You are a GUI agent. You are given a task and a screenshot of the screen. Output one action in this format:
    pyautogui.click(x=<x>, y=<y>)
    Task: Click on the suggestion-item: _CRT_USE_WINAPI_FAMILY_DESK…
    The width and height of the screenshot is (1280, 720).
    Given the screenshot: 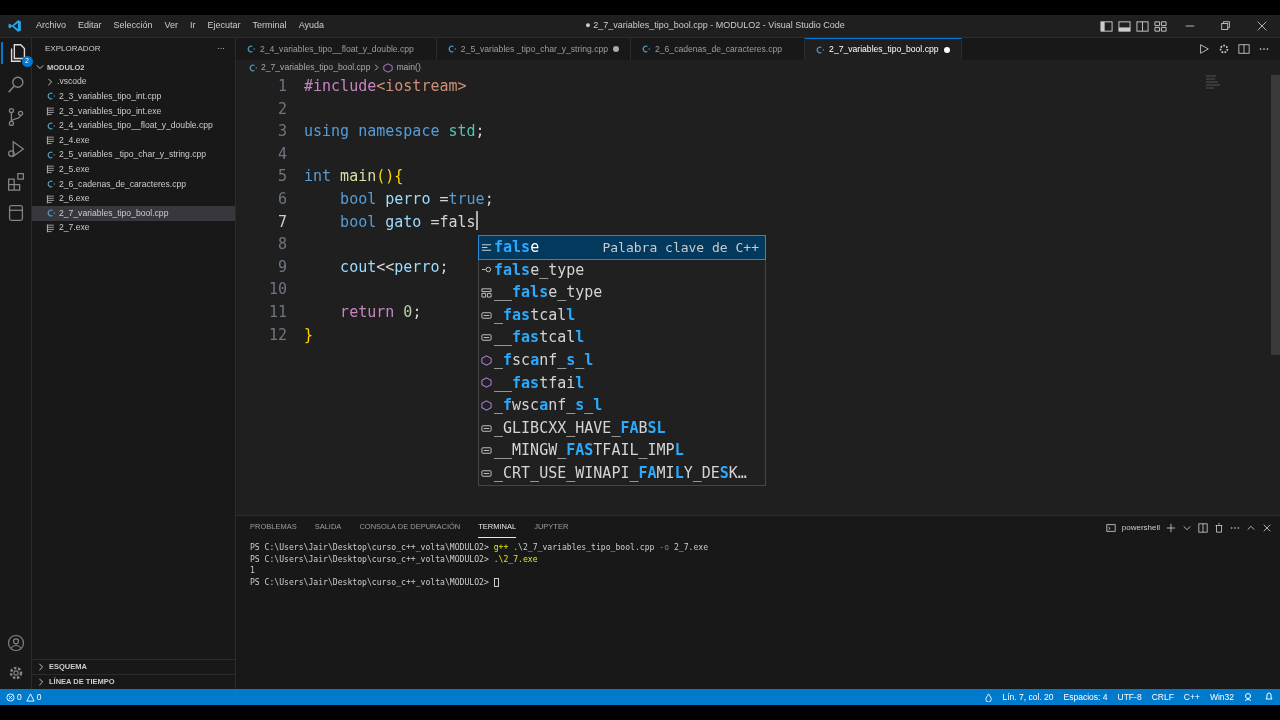 What is the action you would take?
    pyautogui.click(x=622, y=473)
    